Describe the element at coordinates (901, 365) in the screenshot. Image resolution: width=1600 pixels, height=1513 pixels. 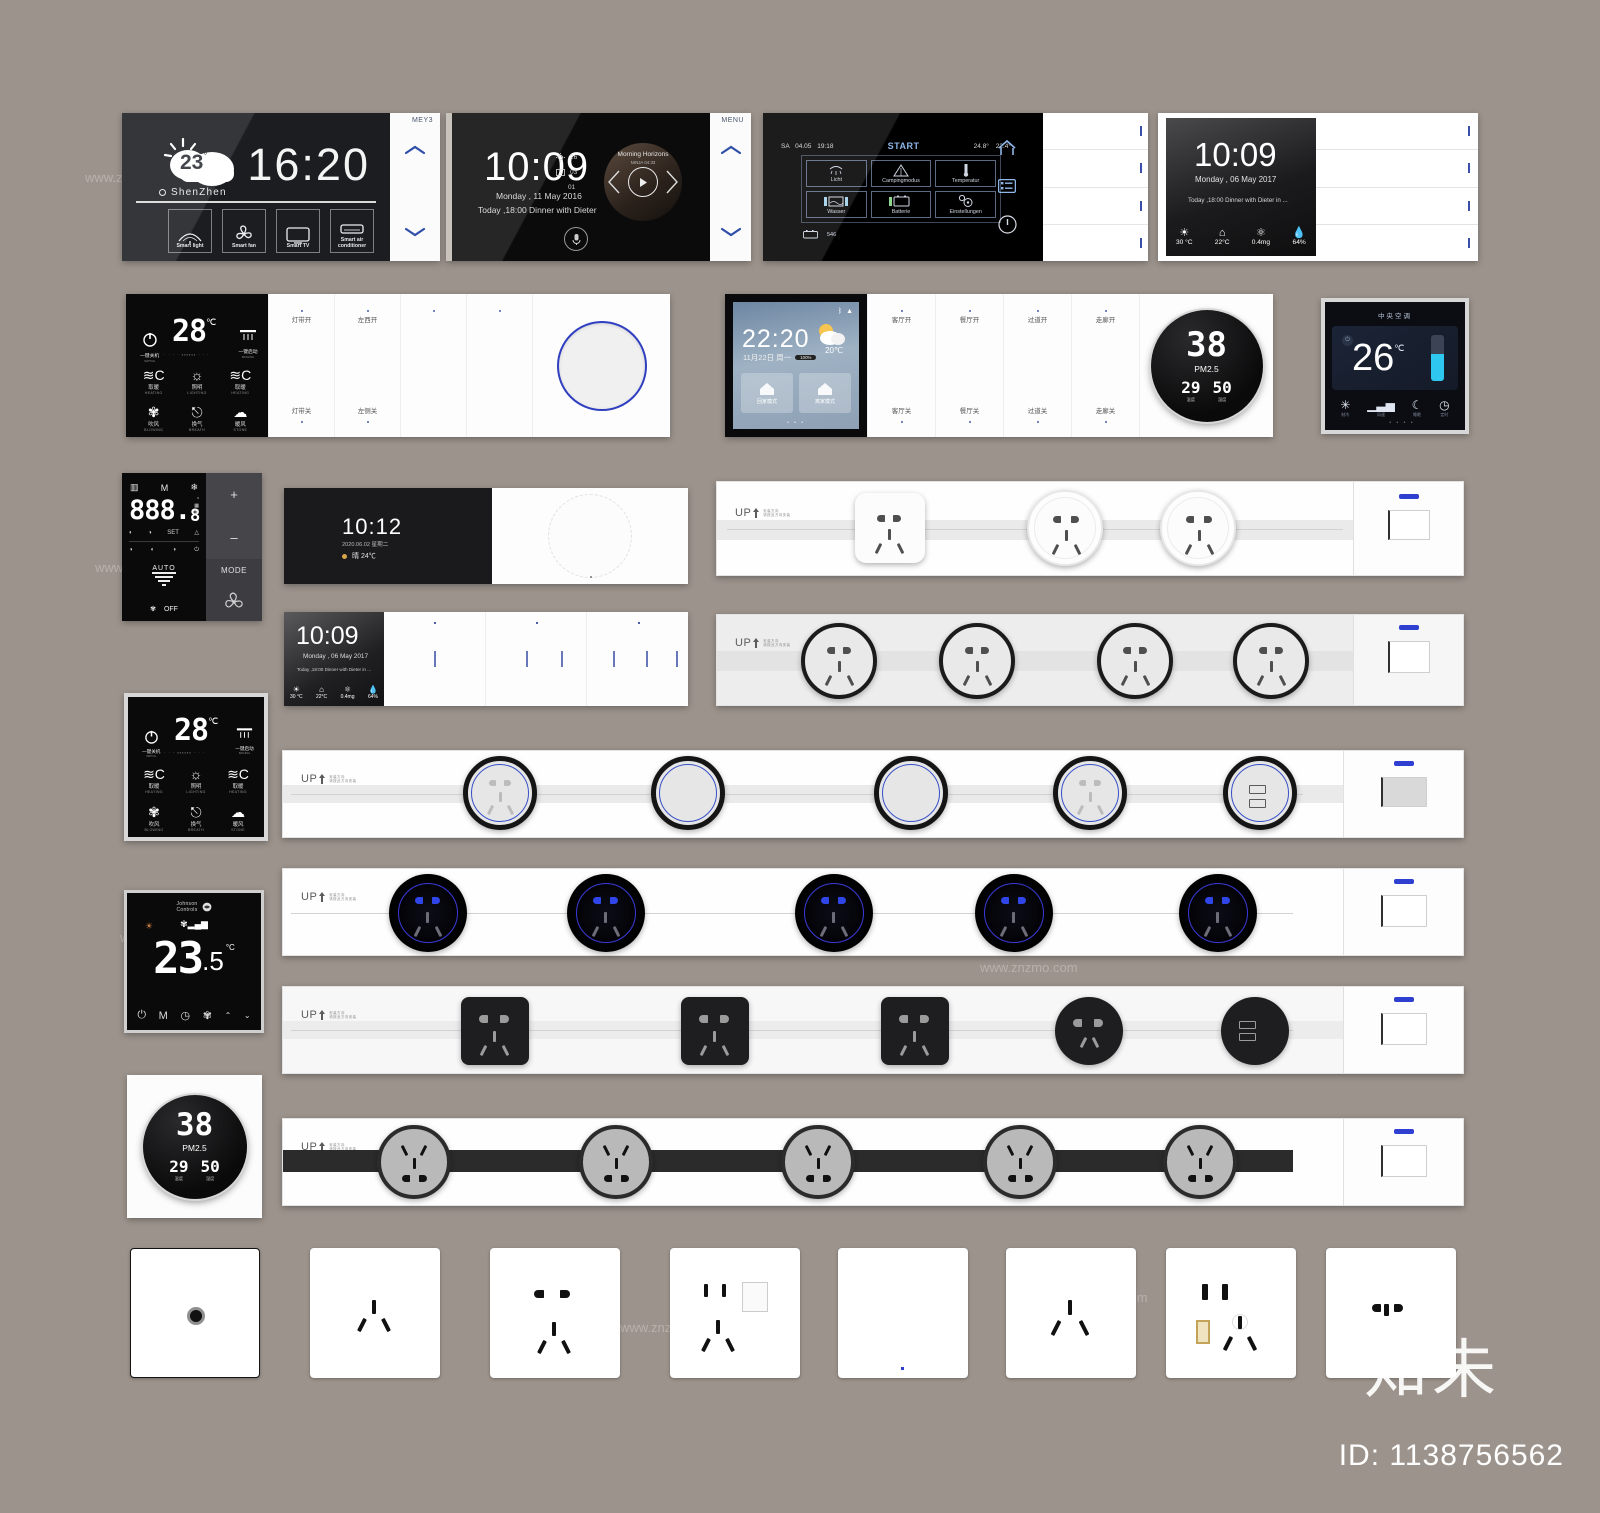
I see `gang-panel-livingroom: 客厅开 客厅关` at that location.